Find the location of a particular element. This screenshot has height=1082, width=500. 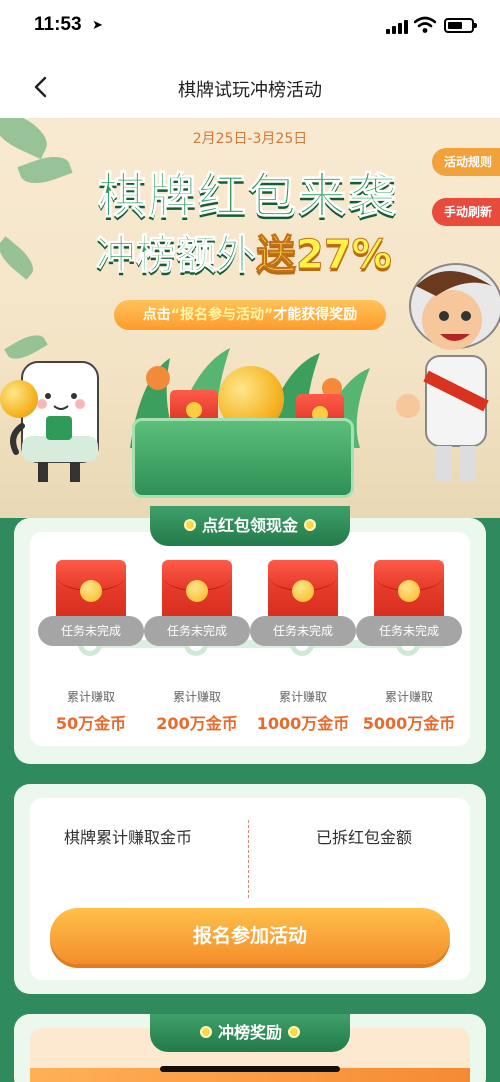

manual-refresh-button: 手动刷新 is located at coordinates (466, 212).